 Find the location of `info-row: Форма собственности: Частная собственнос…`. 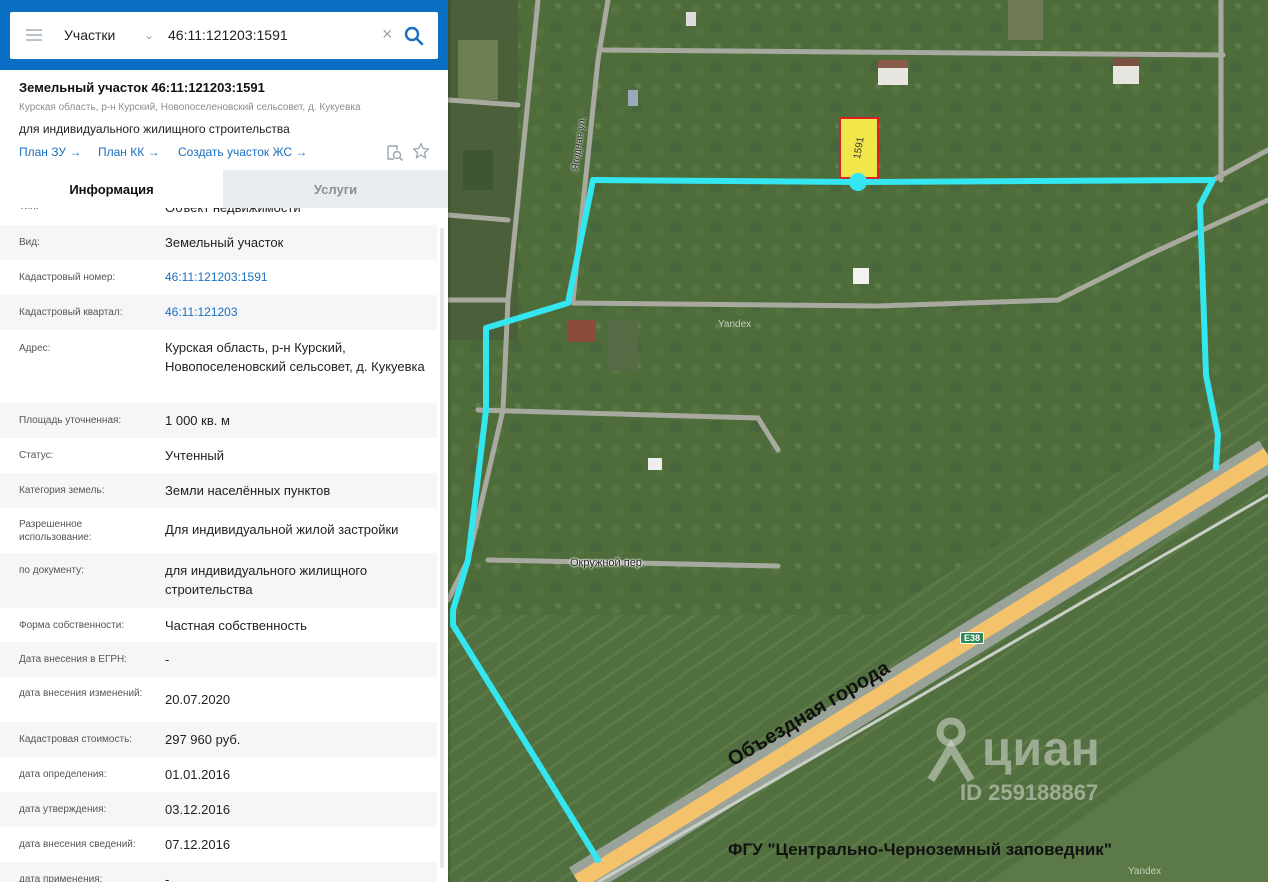

info-row: Форма собственности: Частная собственнос… is located at coordinates (163, 625).